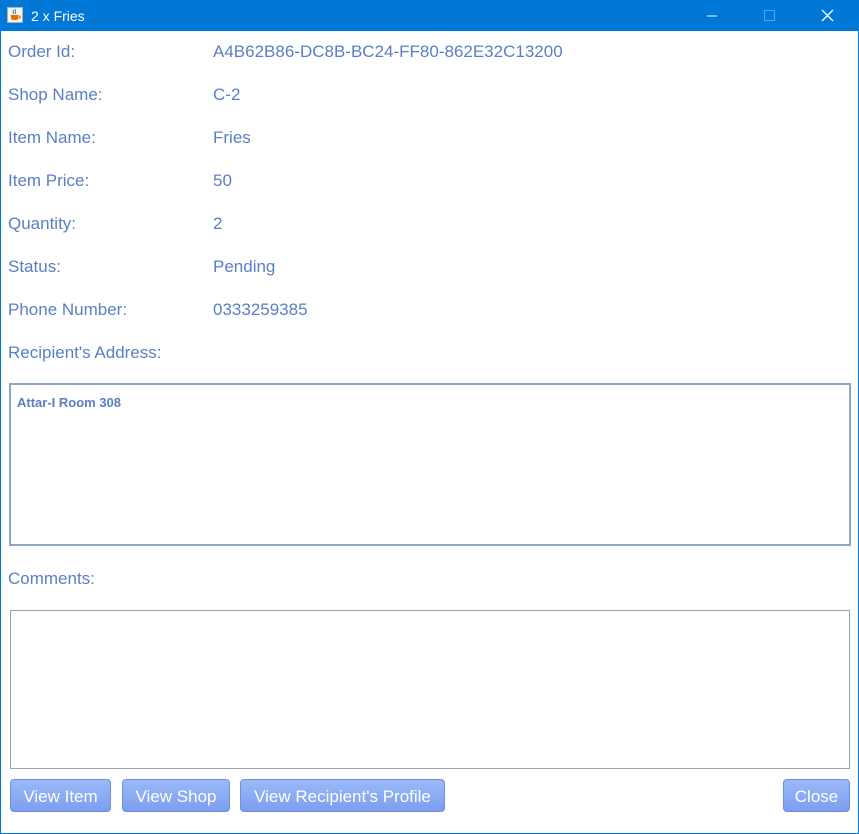 The width and height of the screenshot is (859, 834). I want to click on status-value: Pending, so click(244, 266).